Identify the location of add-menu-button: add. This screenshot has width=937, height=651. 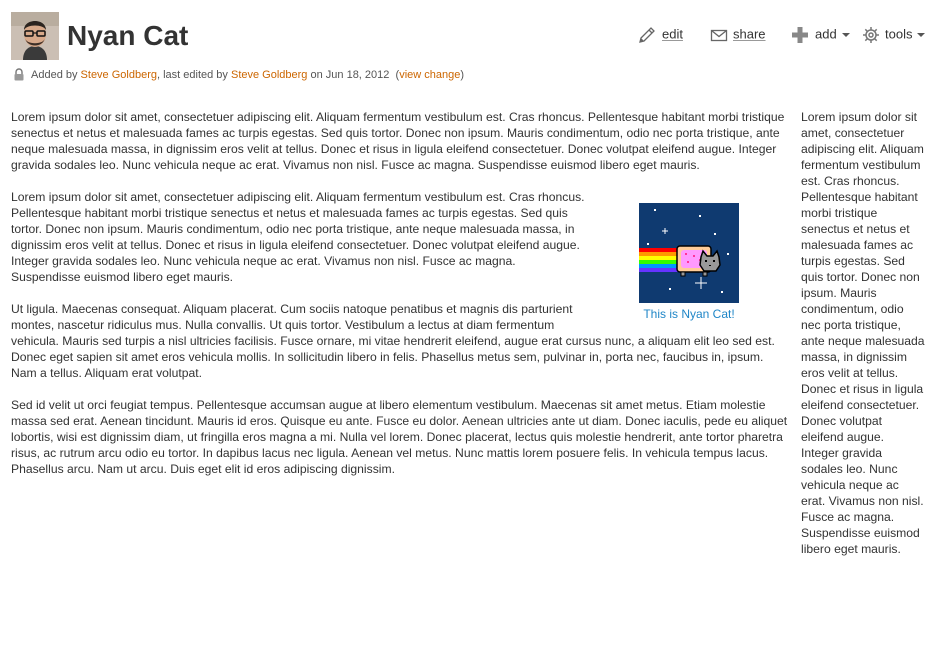
(820, 34).